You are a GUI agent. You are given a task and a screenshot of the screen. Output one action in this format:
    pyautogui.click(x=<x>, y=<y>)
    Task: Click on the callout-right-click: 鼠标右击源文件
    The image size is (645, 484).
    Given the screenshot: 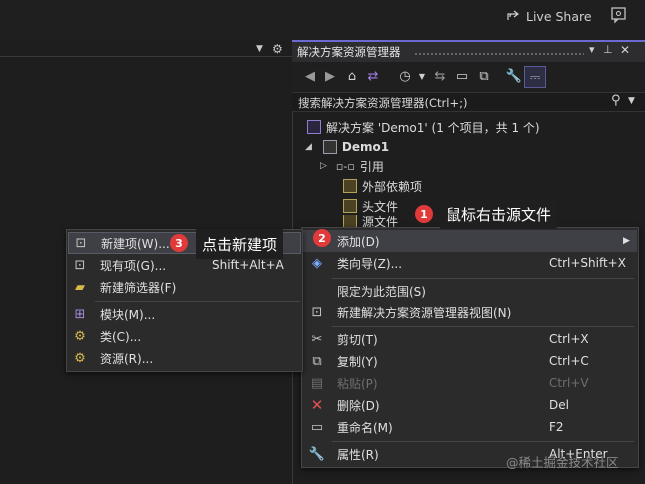 What is the action you would take?
    pyautogui.click(x=499, y=214)
    